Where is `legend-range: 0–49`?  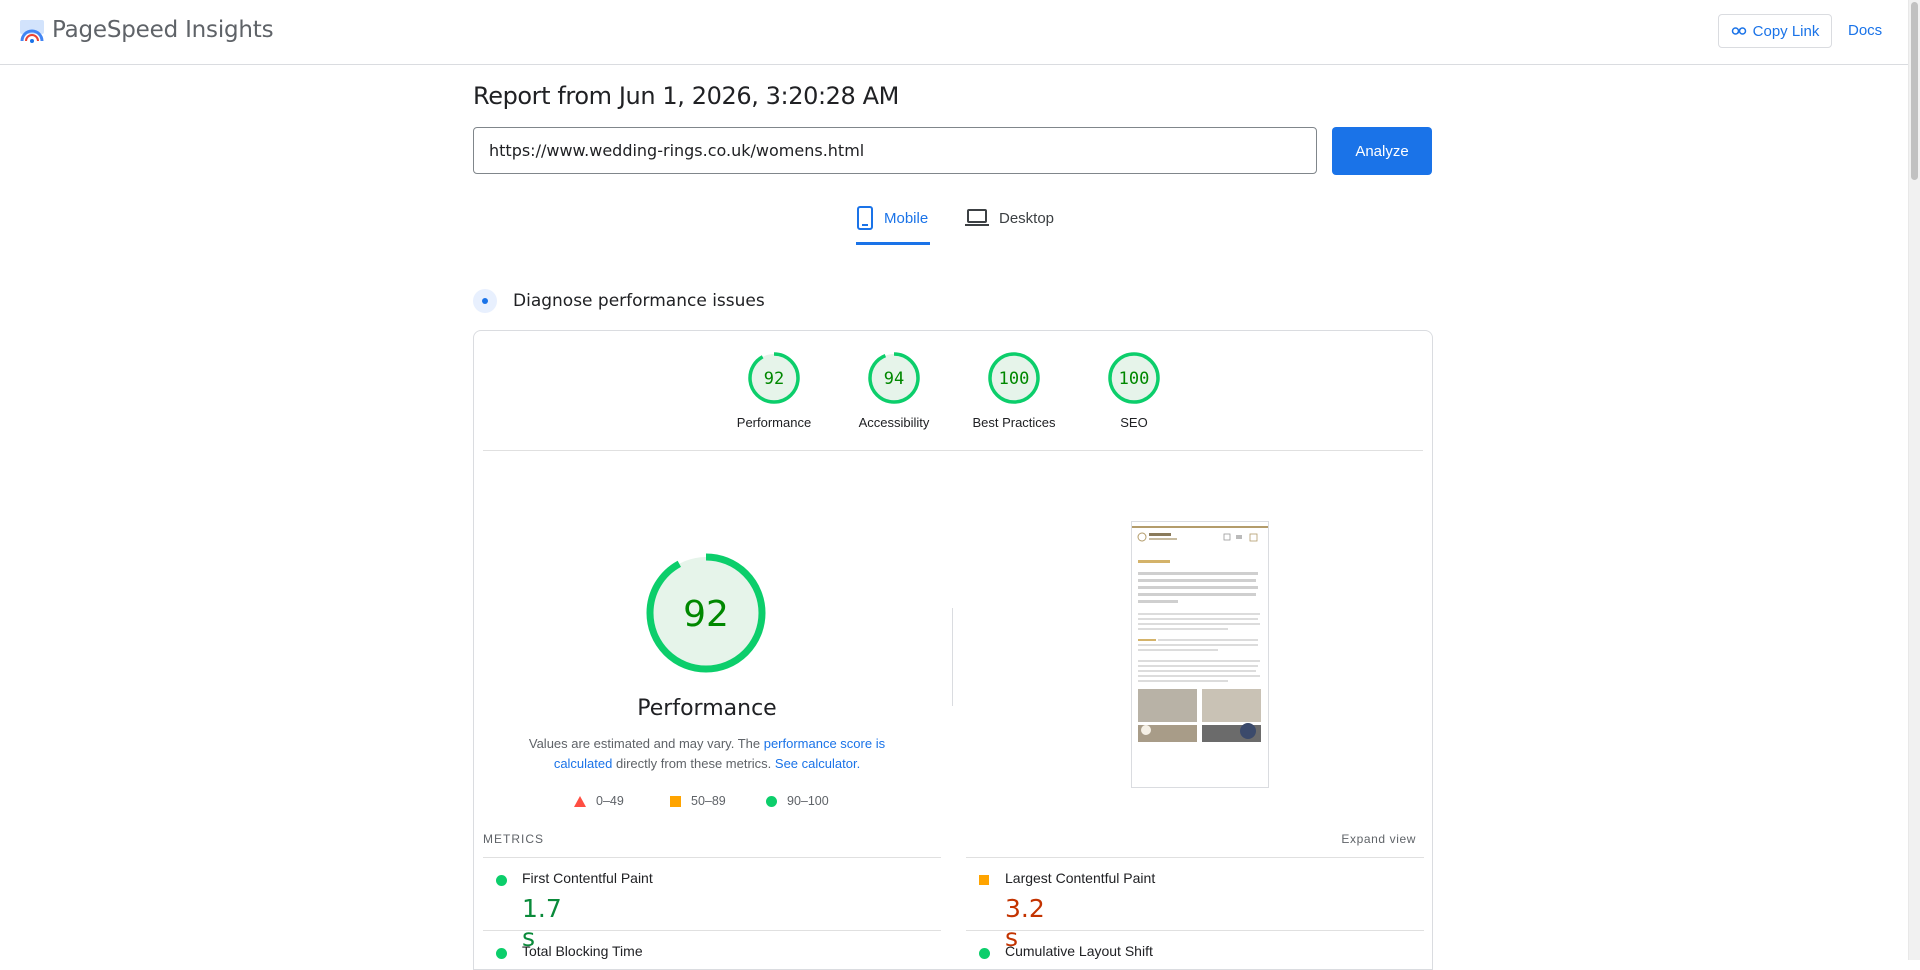
legend-range: 0–49 is located at coordinates (610, 801).